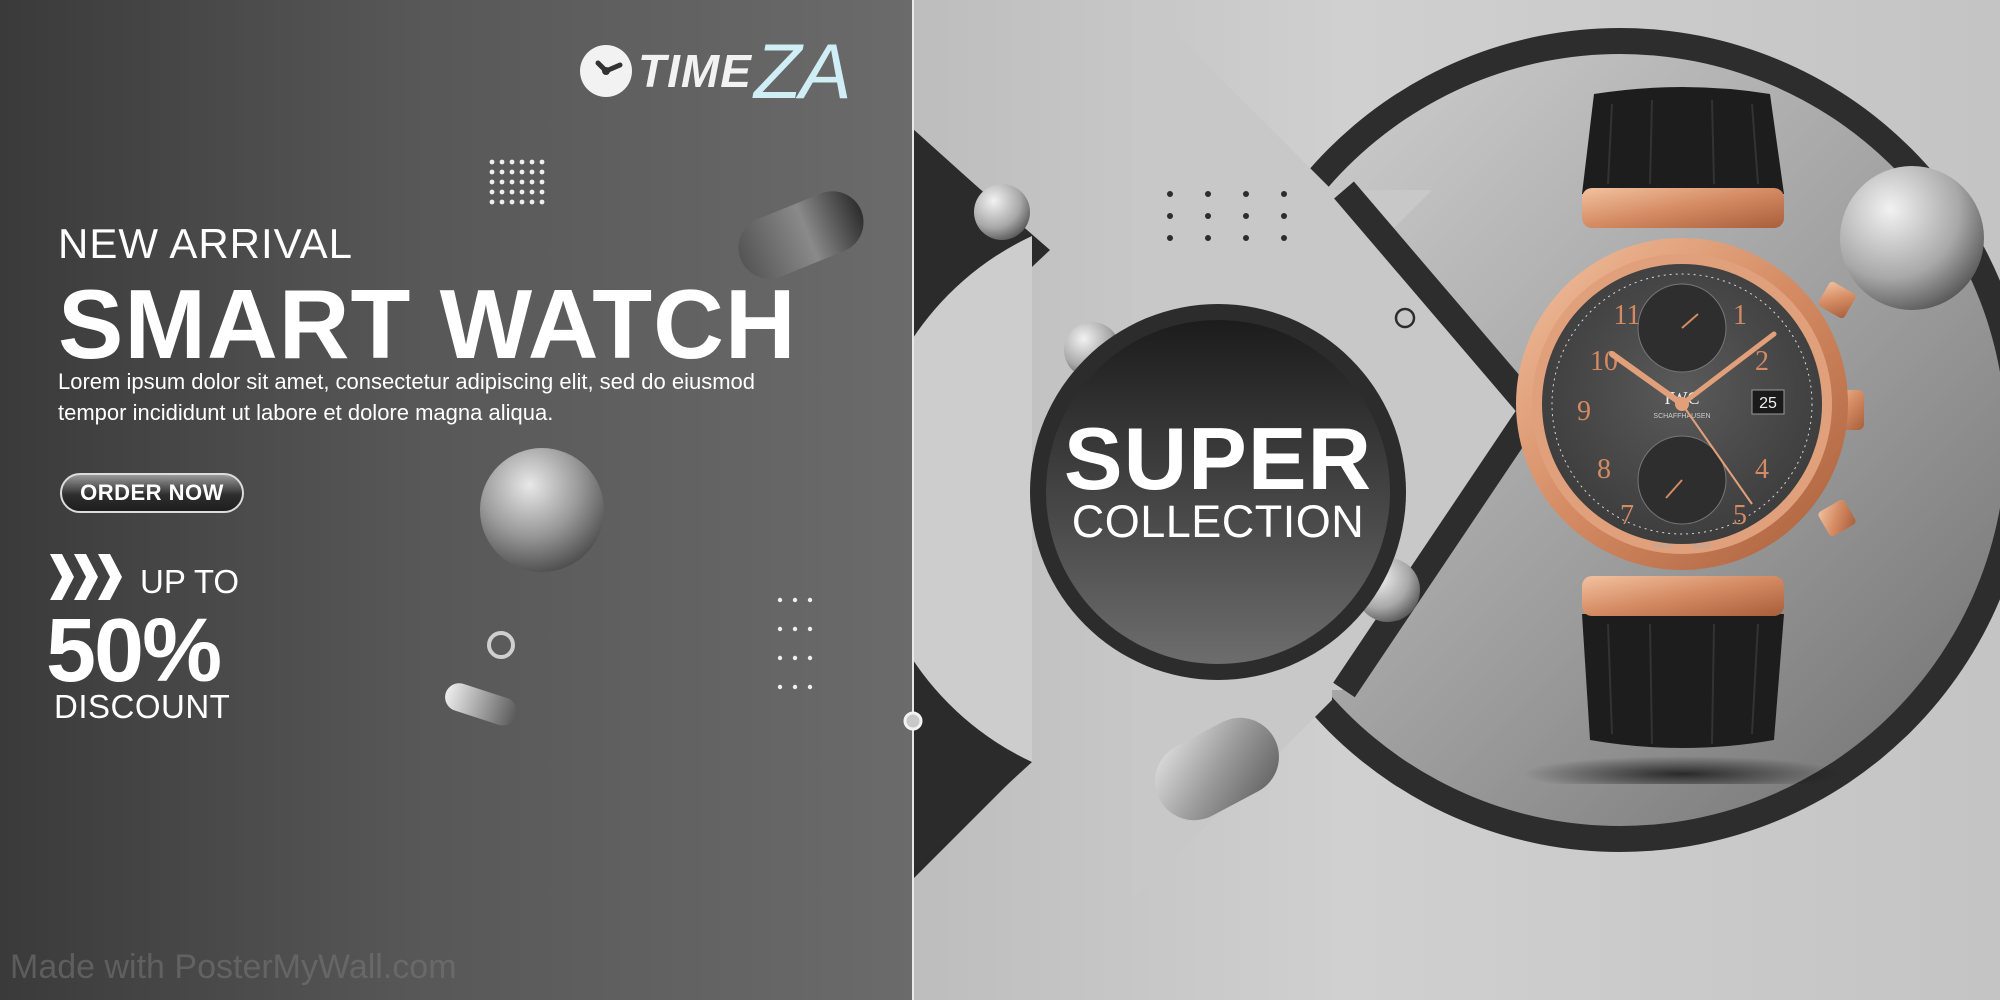 This screenshot has height=1000, width=2000. What do you see at coordinates (517, 182) in the screenshot?
I see `dot-grid-decoration` at bounding box center [517, 182].